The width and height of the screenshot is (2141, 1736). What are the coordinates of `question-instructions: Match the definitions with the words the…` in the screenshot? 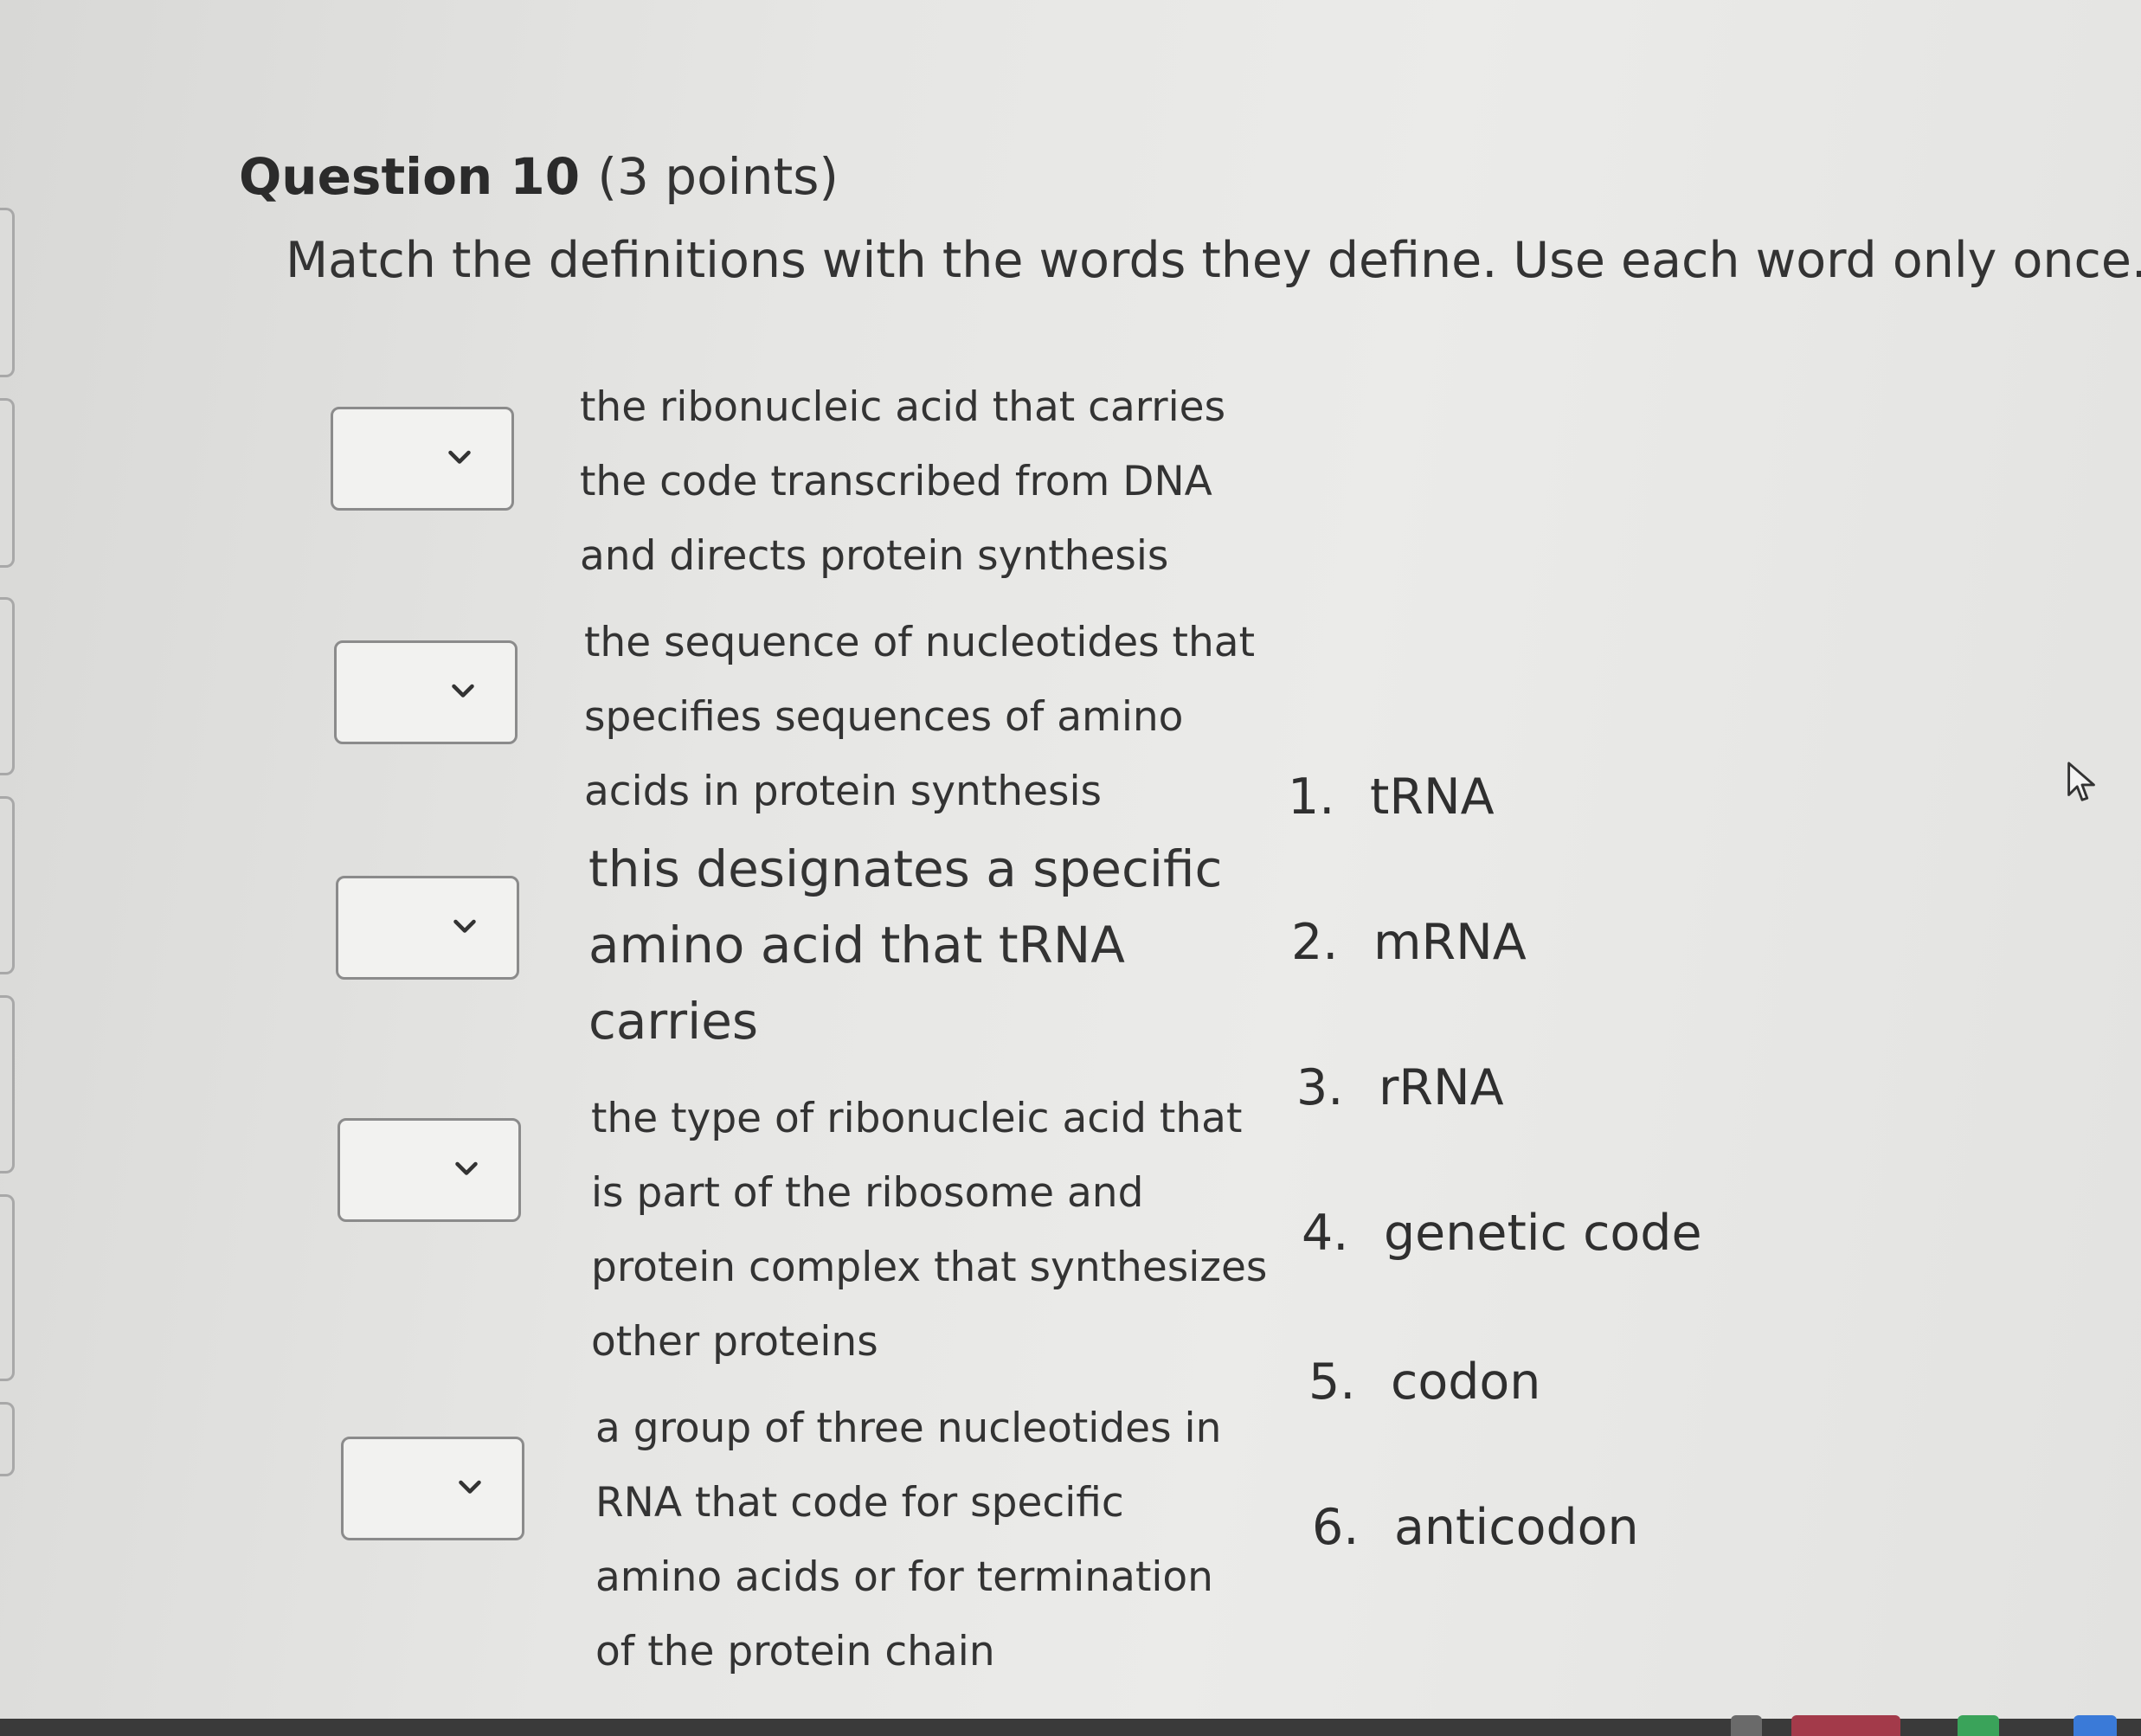 It's located at (1213, 260).